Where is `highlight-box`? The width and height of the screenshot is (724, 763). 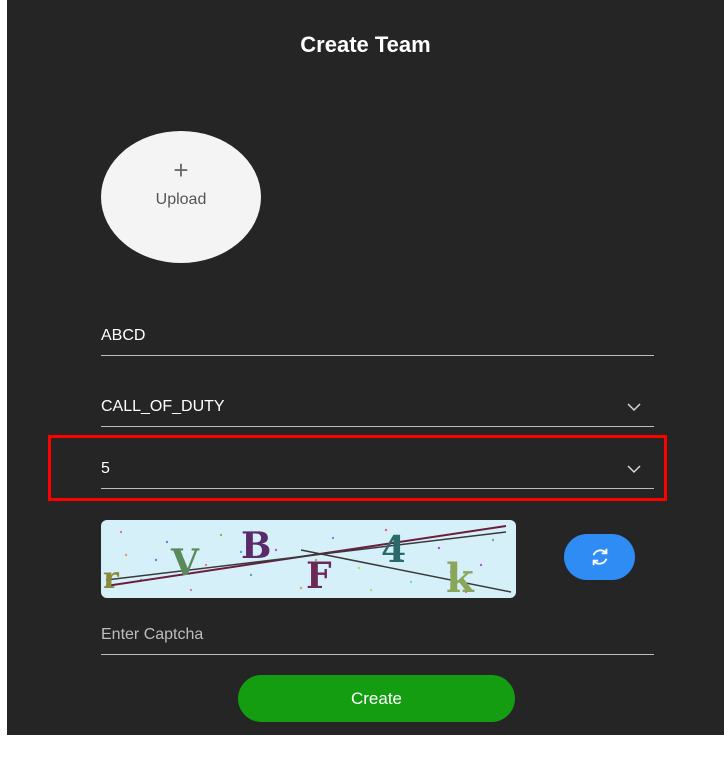
highlight-box is located at coordinates (357, 468).